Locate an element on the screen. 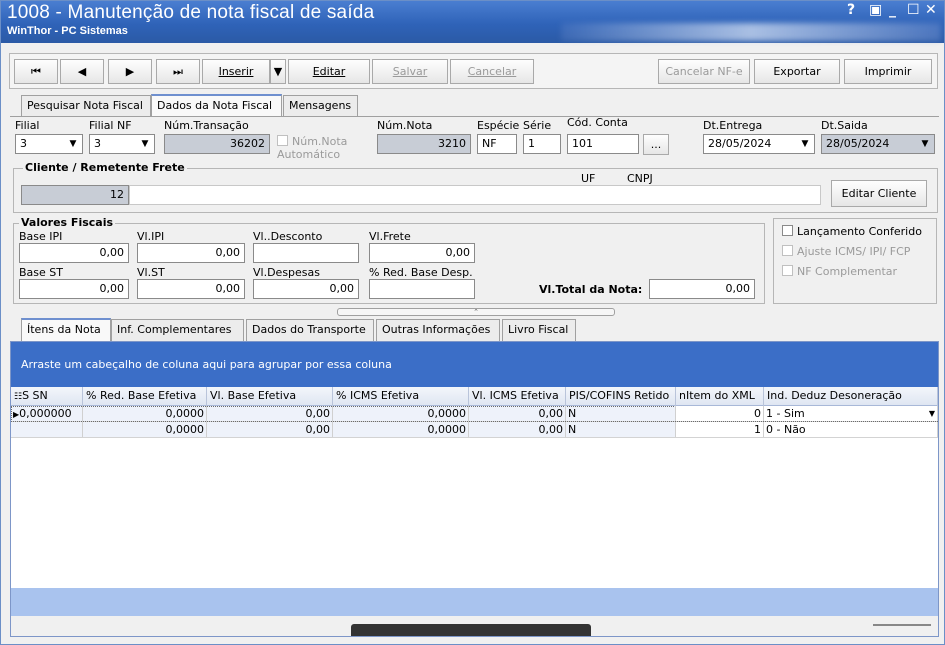  nf-complementar-checkbox: NF Complementar is located at coordinates (839, 271).